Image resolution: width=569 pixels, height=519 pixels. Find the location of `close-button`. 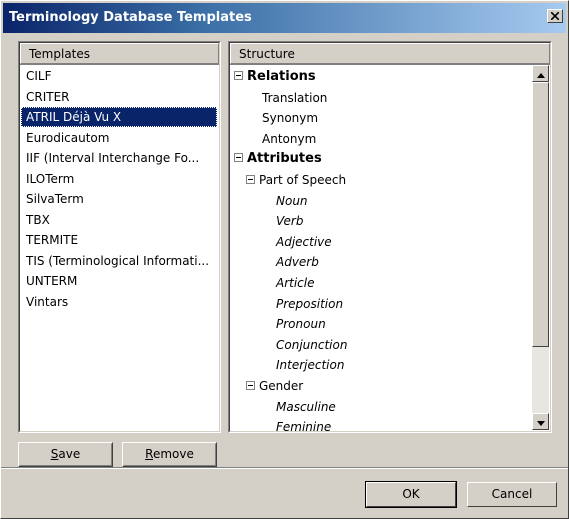

close-button is located at coordinates (555, 16).